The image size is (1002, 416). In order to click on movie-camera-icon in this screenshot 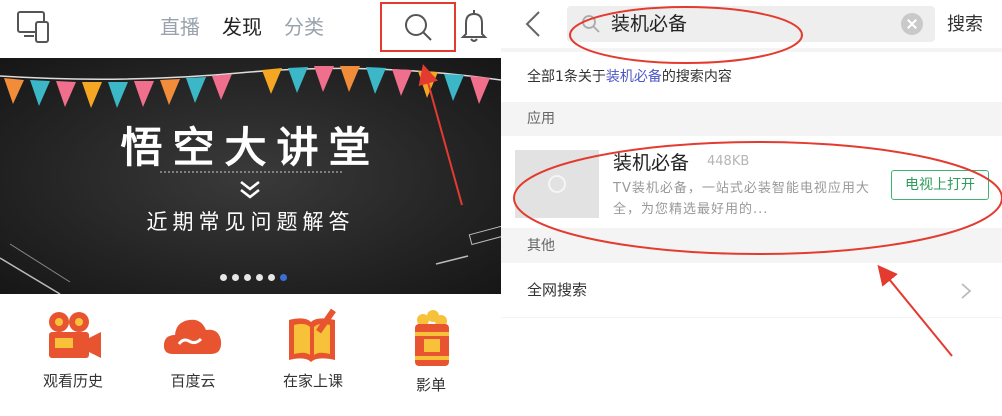, I will do `click(75, 335)`.